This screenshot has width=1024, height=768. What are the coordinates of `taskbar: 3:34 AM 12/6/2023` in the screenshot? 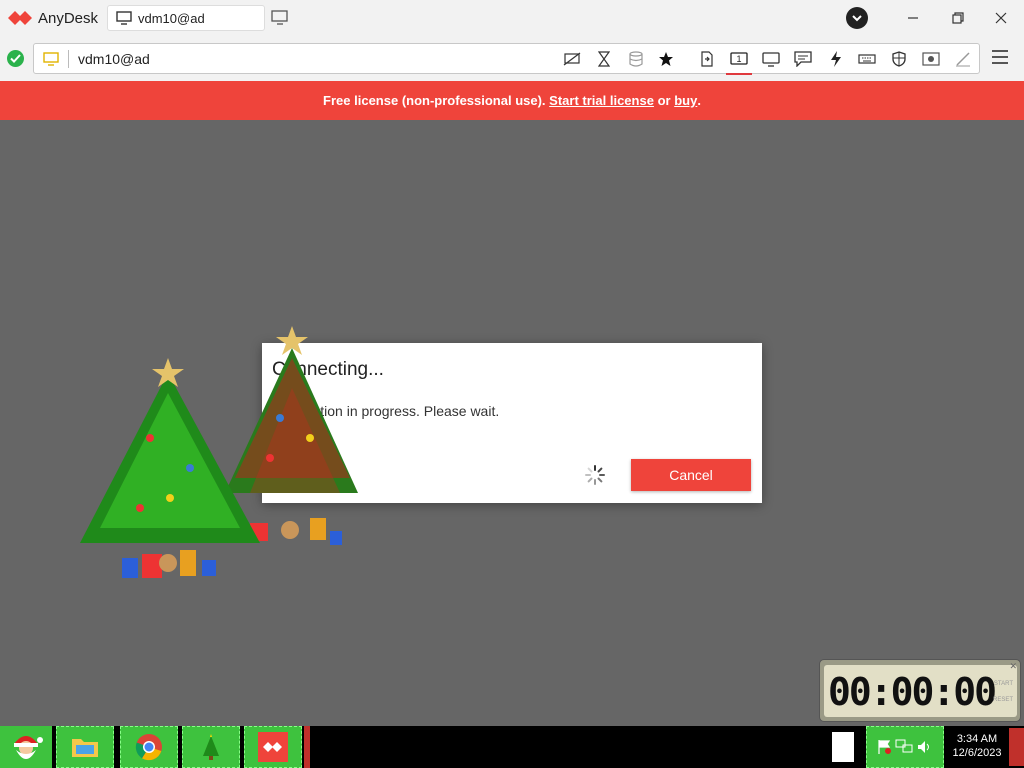 It's located at (512, 747).